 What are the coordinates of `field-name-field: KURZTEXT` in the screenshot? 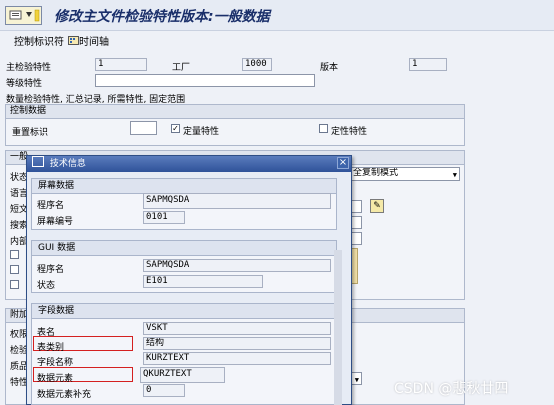 It's located at (237, 358).